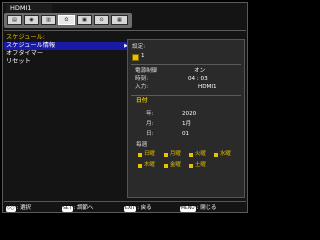  What do you see at coordinates (191, 166) in the screenshot?
I see `saturday-checkbox` at bounding box center [191, 166].